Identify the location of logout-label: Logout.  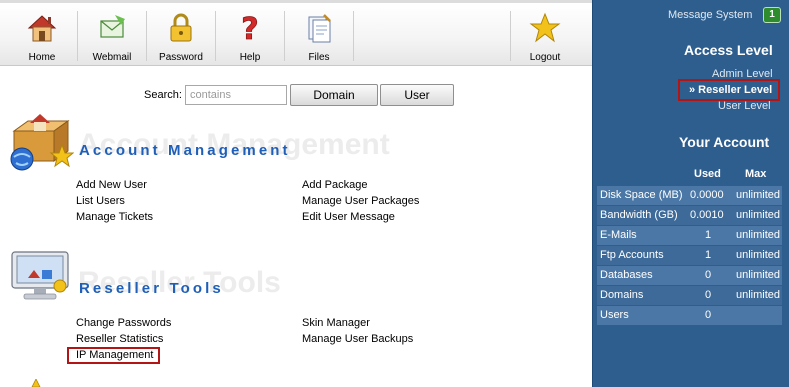
(545, 57).